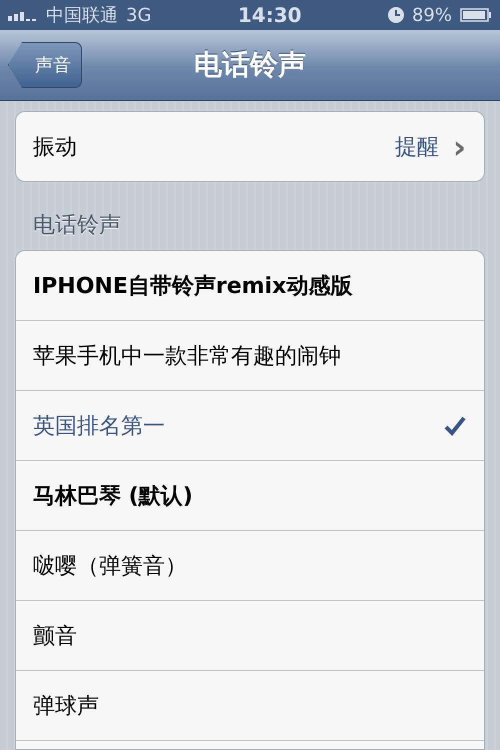  Describe the element at coordinates (476, 15) in the screenshot. I see `battery-icon` at that location.